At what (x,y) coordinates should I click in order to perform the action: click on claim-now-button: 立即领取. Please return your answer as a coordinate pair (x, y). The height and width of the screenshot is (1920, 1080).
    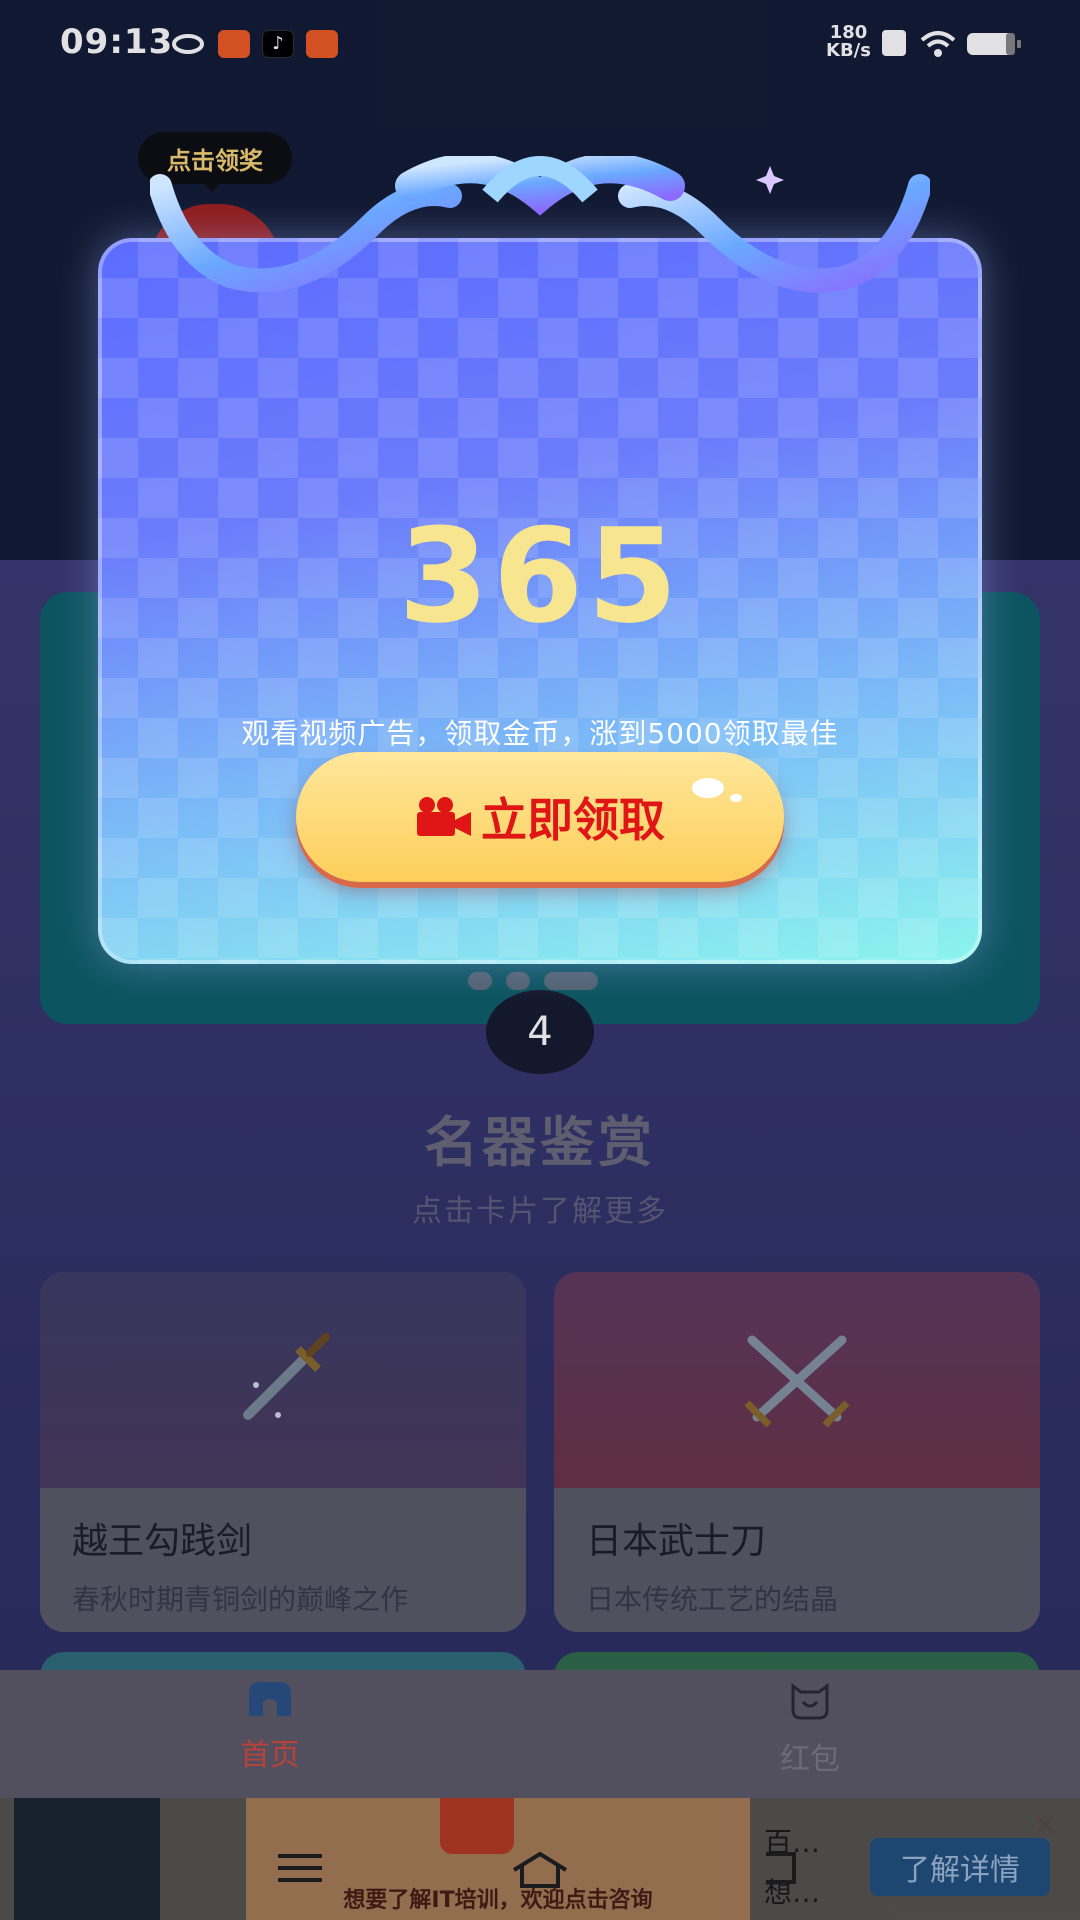
    Looking at the image, I should click on (540, 817).